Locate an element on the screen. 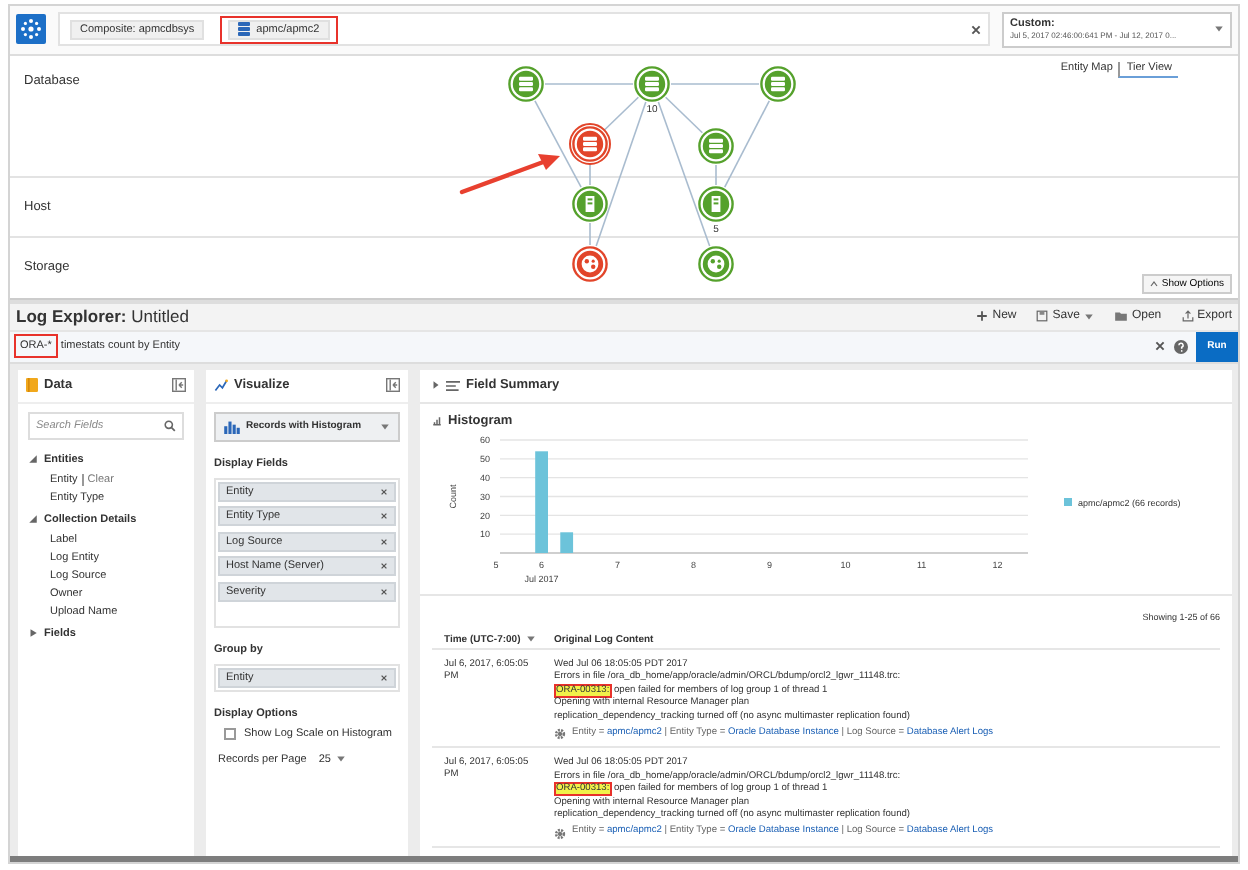  folder-icon is located at coordinates (1120, 316).